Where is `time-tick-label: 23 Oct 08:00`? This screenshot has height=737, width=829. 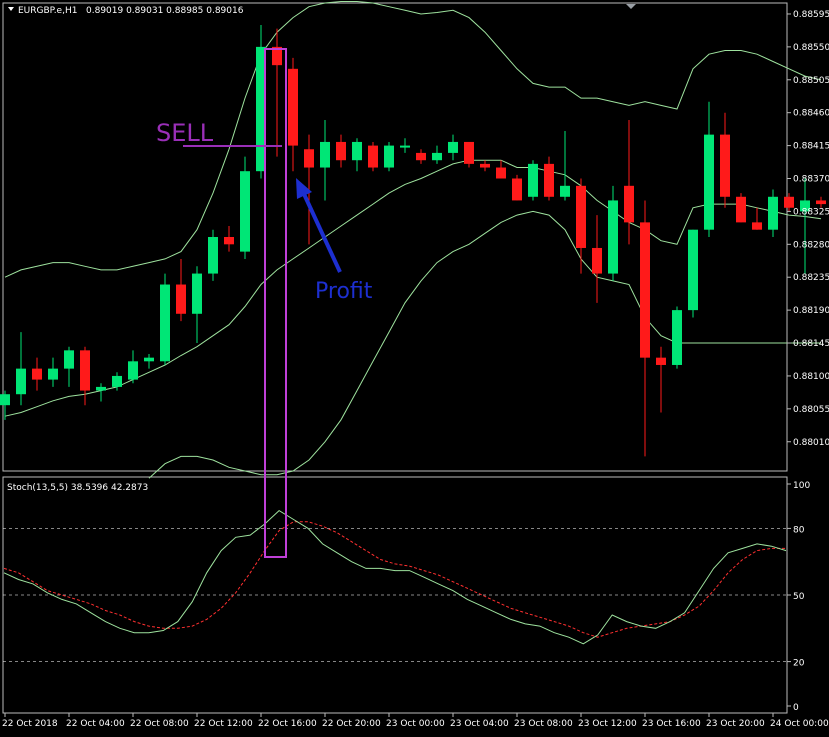
time-tick-label: 23 Oct 08:00 is located at coordinates (543, 724).